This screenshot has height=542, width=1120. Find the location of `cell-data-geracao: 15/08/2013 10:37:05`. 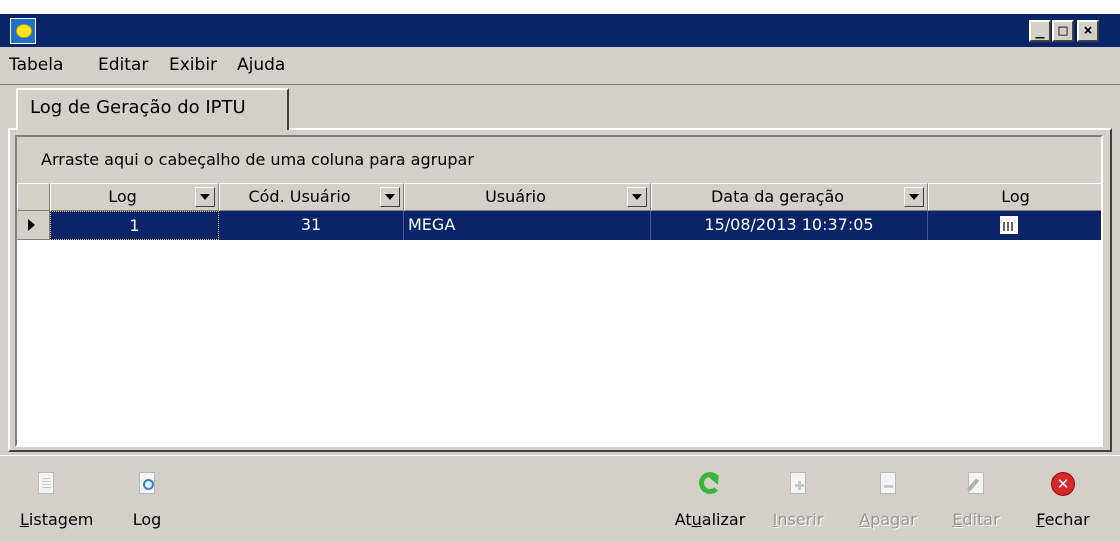

cell-data-geracao: 15/08/2013 10:37:05 is located at coordinates (789, 225).